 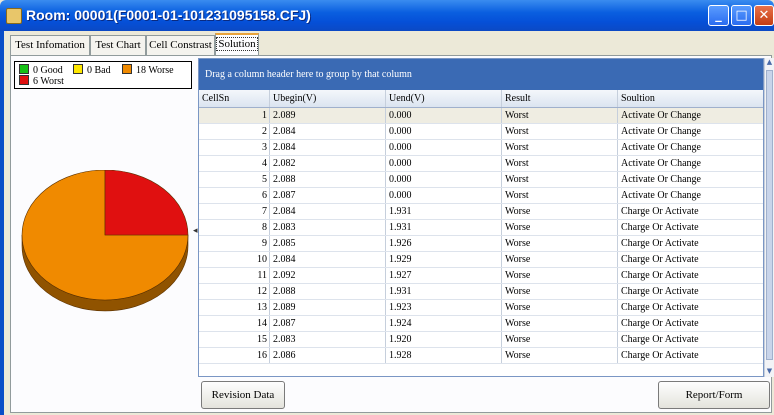 What do you see at coordinates (328, 243) in the screenshot?
I see `cell-ubegin: 2.085` at bounding box center [328, 243].